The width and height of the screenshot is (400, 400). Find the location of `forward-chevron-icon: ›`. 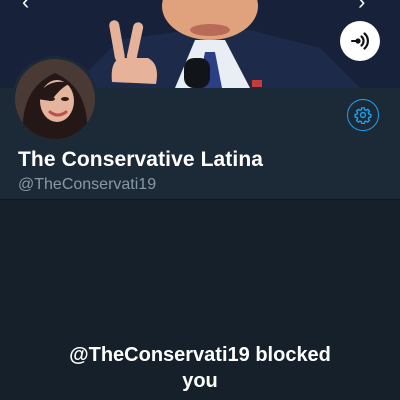

forward-chevron-icon: › is located at coordinates (366, 6).